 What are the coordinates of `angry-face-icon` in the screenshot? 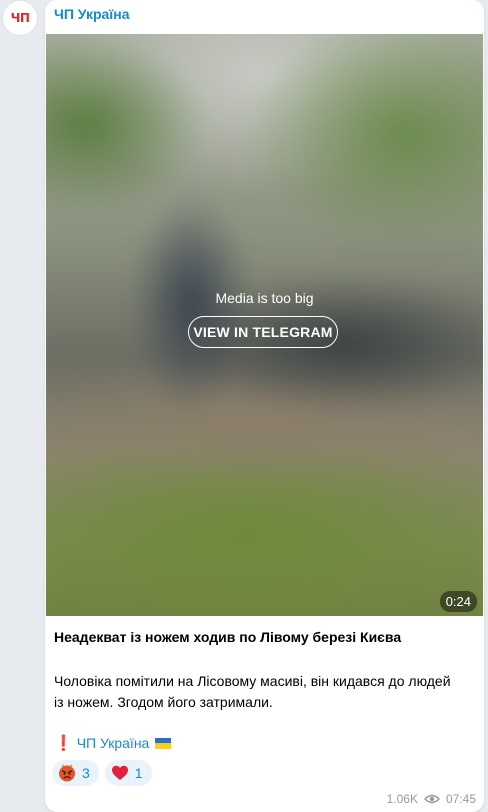 It's located at (67, 773).